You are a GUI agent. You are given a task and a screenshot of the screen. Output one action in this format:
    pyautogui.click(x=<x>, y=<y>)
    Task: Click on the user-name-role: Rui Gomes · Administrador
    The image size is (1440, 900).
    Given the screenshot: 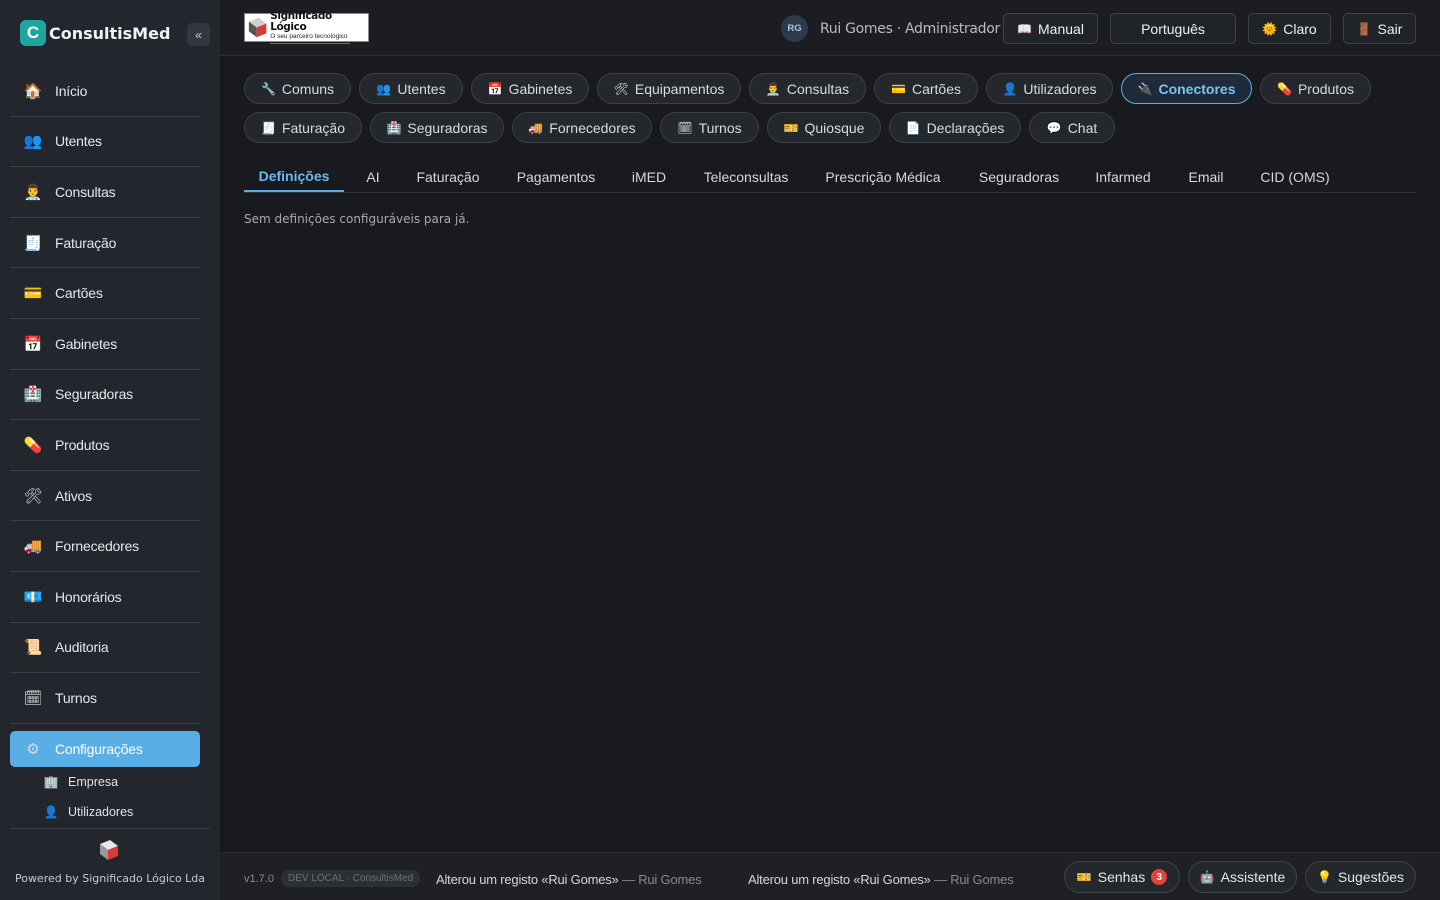 What is the action you would take?
    pyautogui.click(x=910, y=29)
    